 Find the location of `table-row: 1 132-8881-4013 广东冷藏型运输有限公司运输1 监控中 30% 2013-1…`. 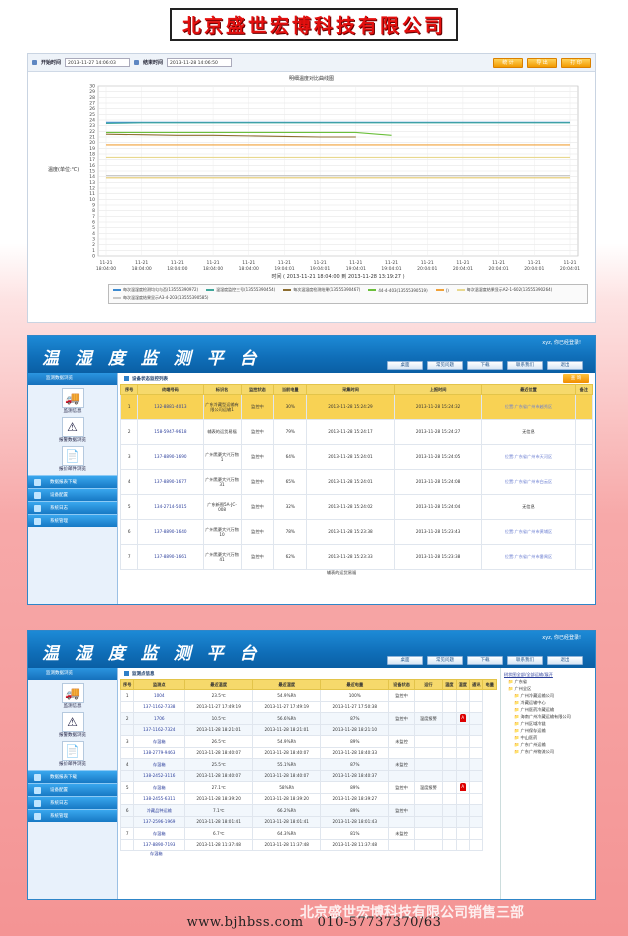

table-row: 1 132-8881-4013 广东冷藏型运输有限公司运输1 监控中 30% 2013-1… is located at coordinates (356, 407).